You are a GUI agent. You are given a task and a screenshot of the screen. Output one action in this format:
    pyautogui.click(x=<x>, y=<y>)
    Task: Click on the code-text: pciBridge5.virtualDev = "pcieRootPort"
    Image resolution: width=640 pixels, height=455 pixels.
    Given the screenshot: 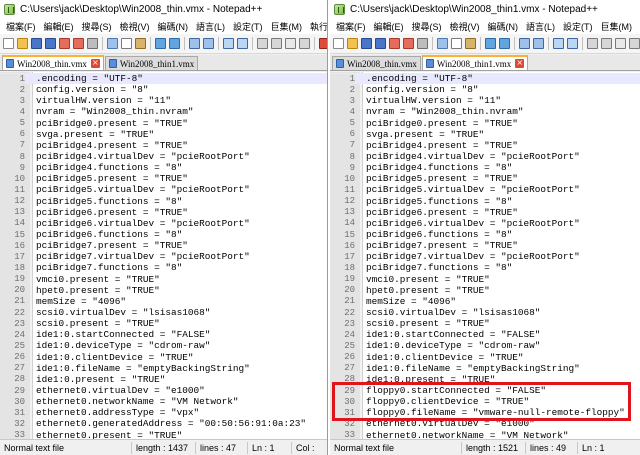 What is the action you would take?
    pyautogui.click(x=473, y=190)
    